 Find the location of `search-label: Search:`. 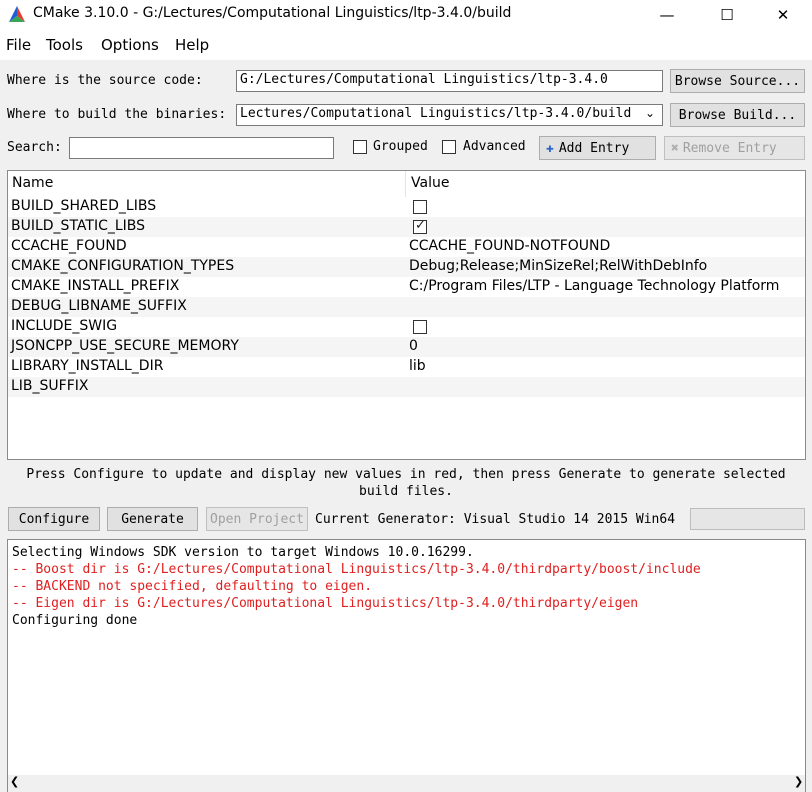

search-label: Search: is located at coordinates (34, 147).